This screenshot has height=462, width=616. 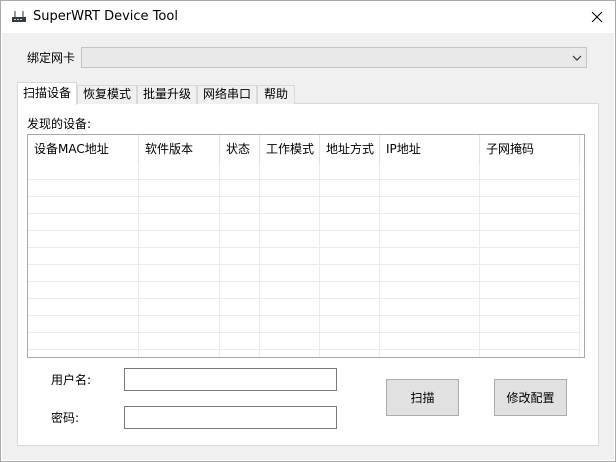 What do you see at coordinates (530, 149) in the screenshot?
I see `column-header-netmask: 子网掩码` at bounding box center [530, 149].